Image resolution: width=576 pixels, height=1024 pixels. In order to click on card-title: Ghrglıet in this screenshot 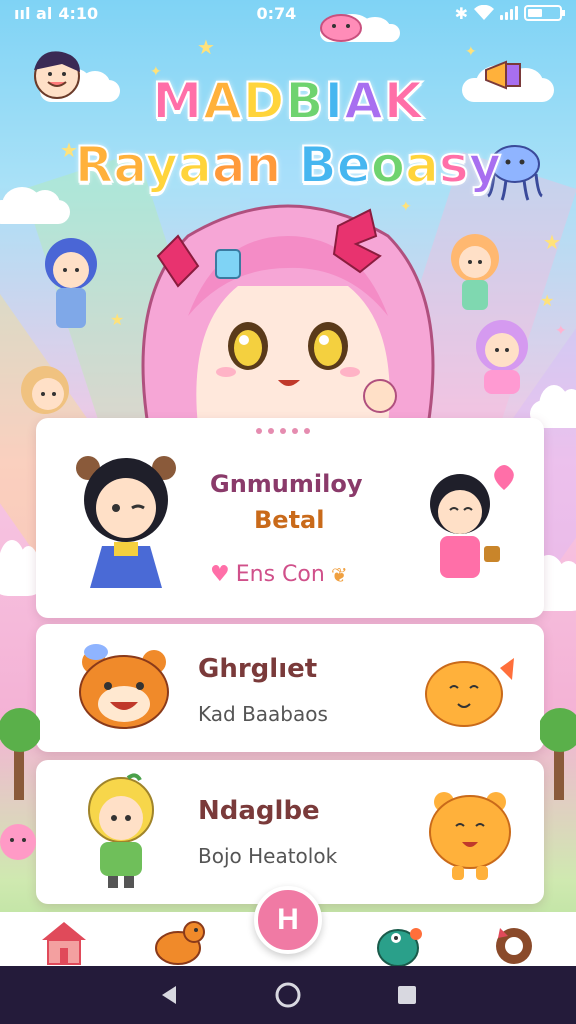, I will do `click(258, 669)`.